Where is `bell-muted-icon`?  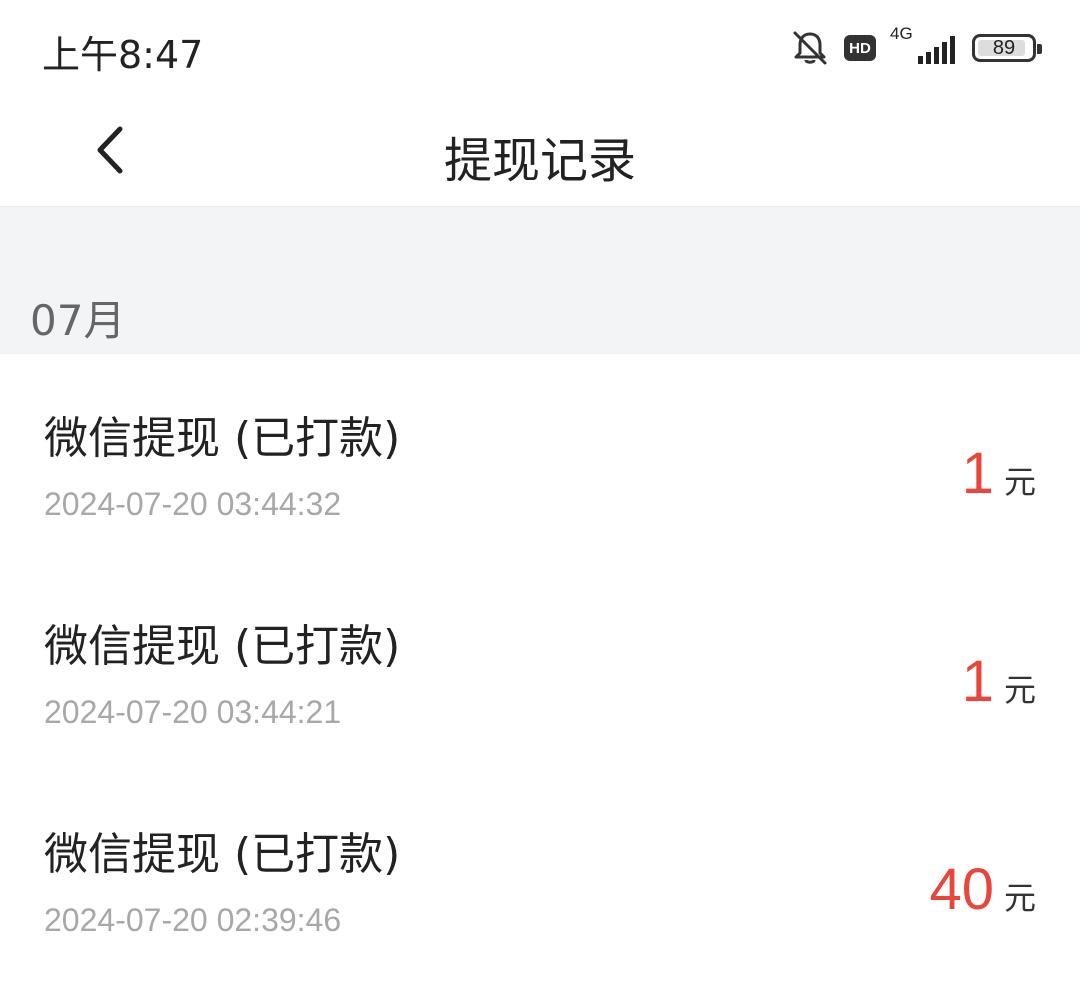 bell-muted-icon is located at coordinates (810, 48).